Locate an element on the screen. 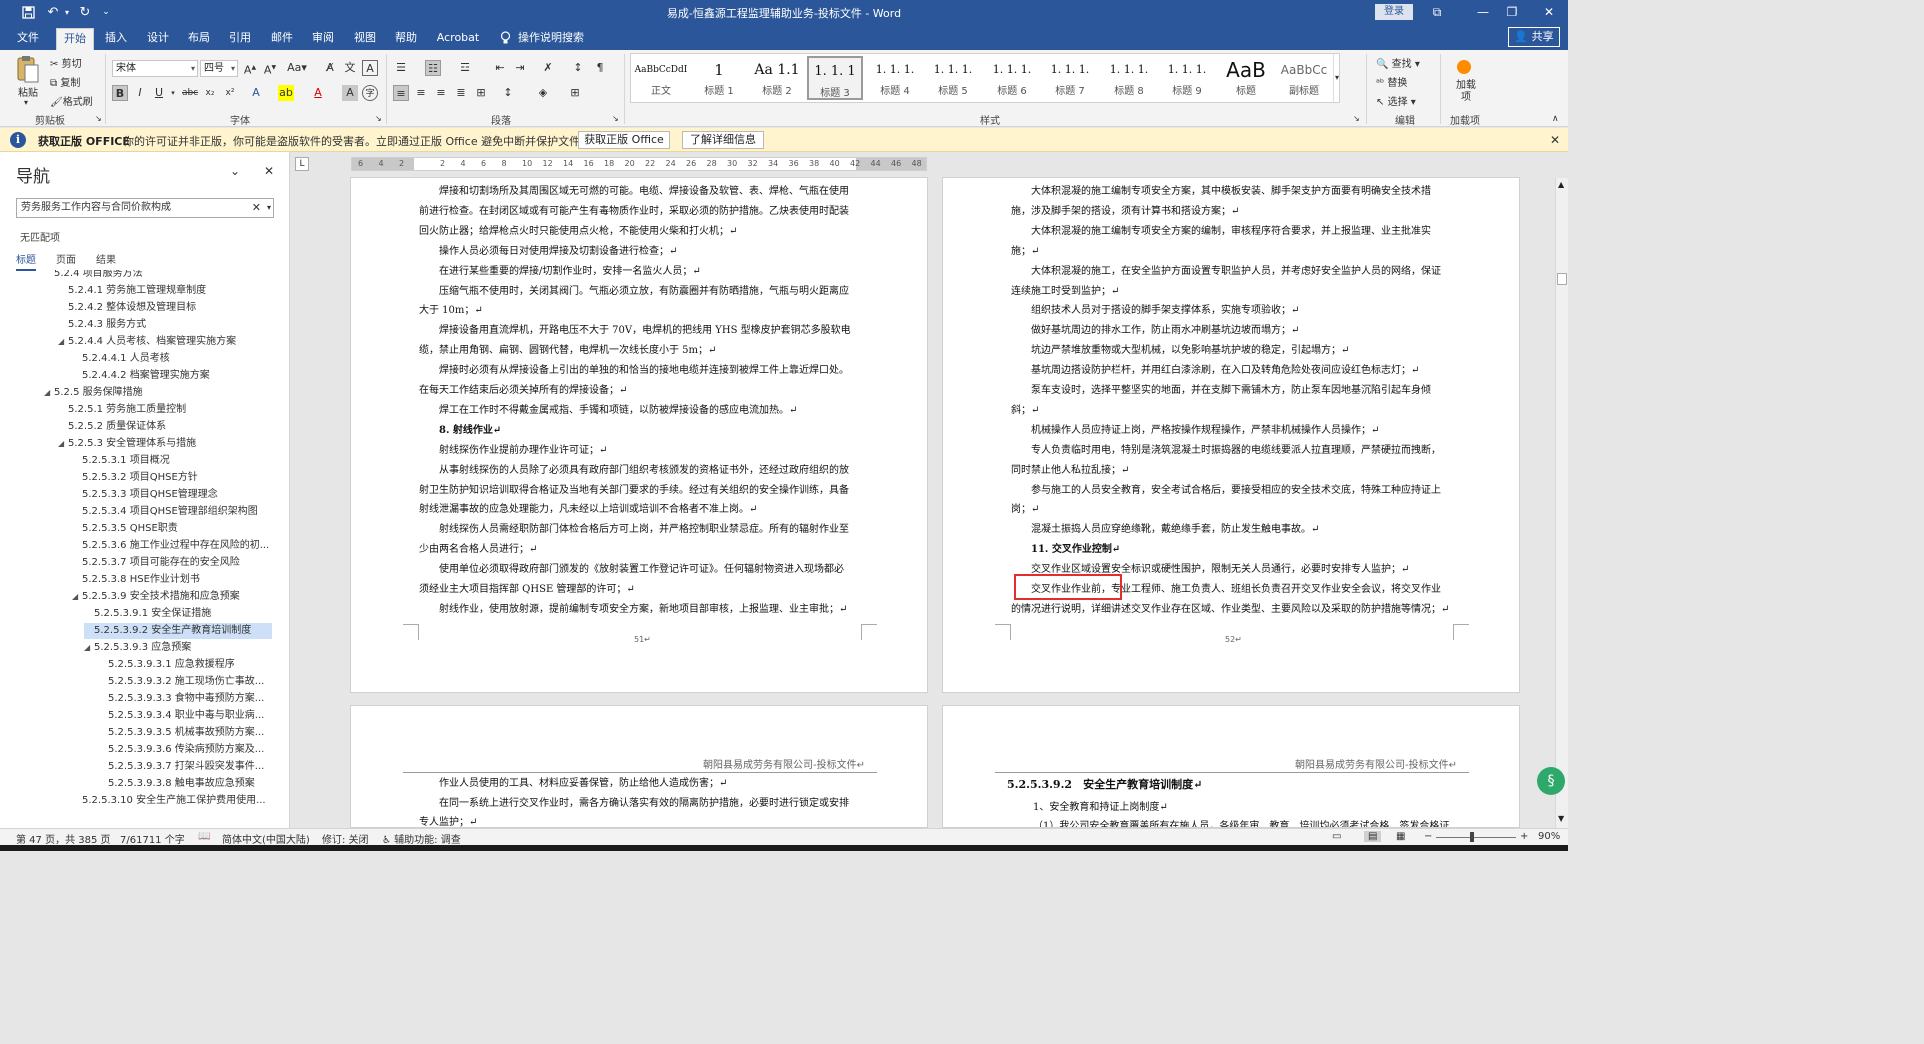  tab-mailings: 邮件 is located at coordinates (282, 39).